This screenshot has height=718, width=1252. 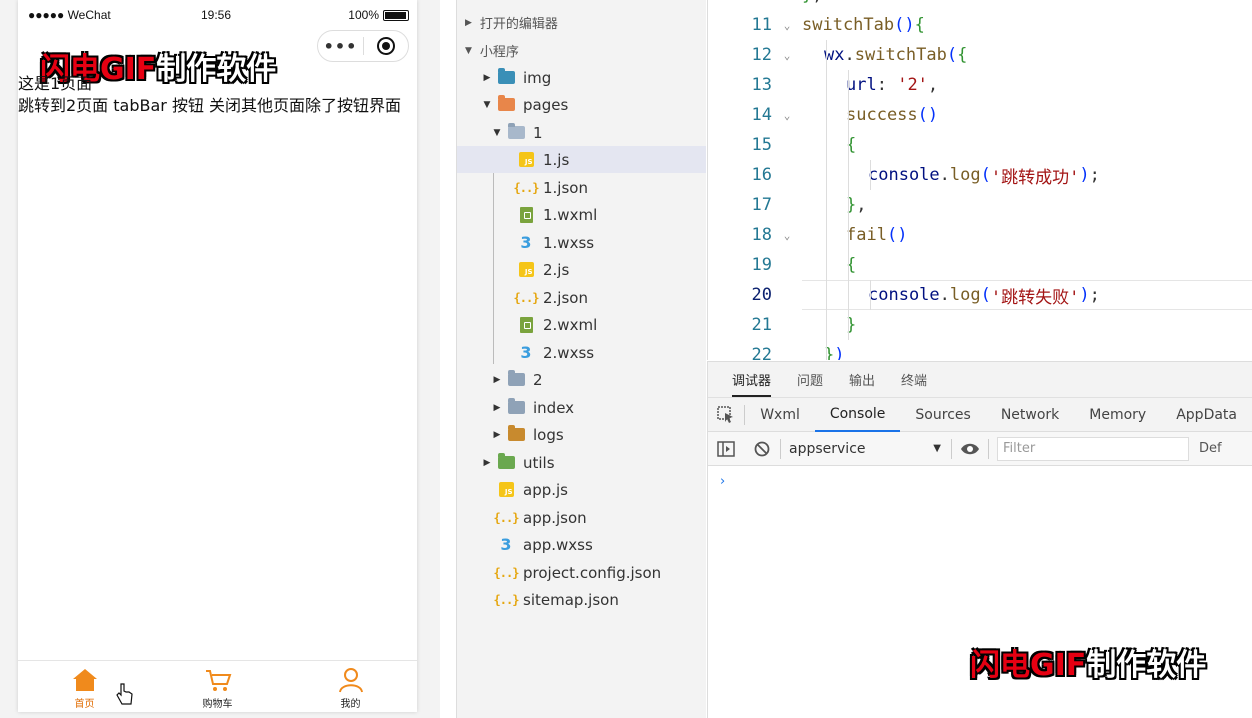 What do you see at coordinates (84, 704) in the screenshot?
I see `tab-label: 首页` at bounding box center [84, 704].